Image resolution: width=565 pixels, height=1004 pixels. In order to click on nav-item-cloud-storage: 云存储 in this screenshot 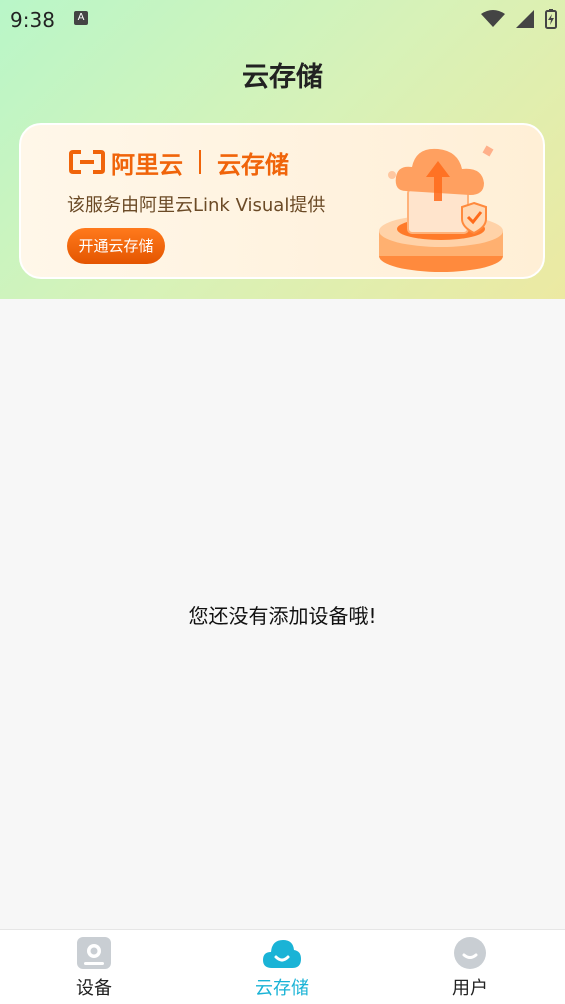, I will do `click(282, 968)`.